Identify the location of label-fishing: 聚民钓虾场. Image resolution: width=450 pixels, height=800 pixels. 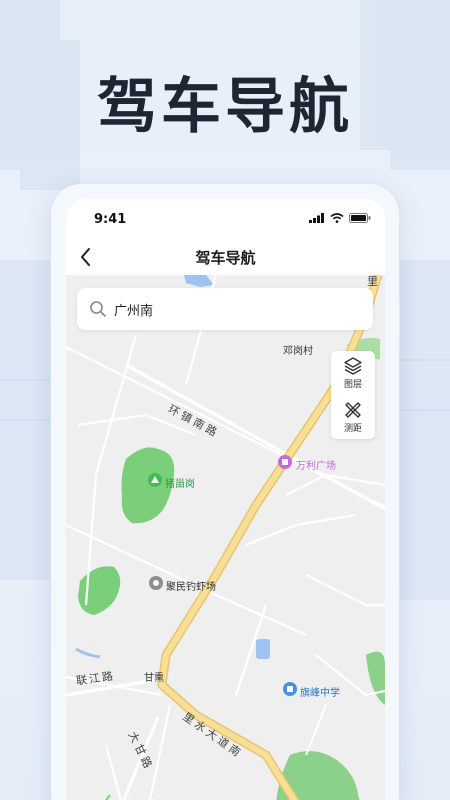
(191, 585).